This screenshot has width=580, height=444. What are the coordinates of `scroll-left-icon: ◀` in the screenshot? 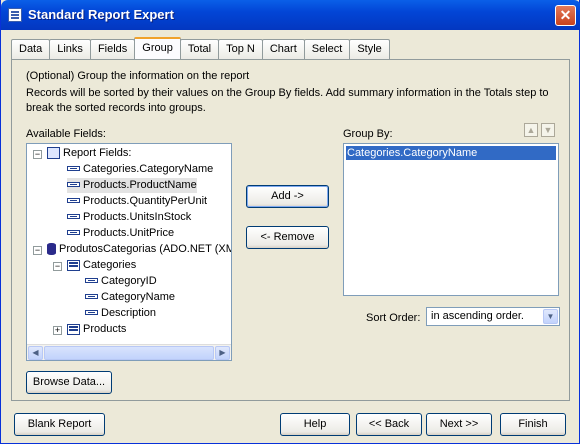 It's located at (35, 353).